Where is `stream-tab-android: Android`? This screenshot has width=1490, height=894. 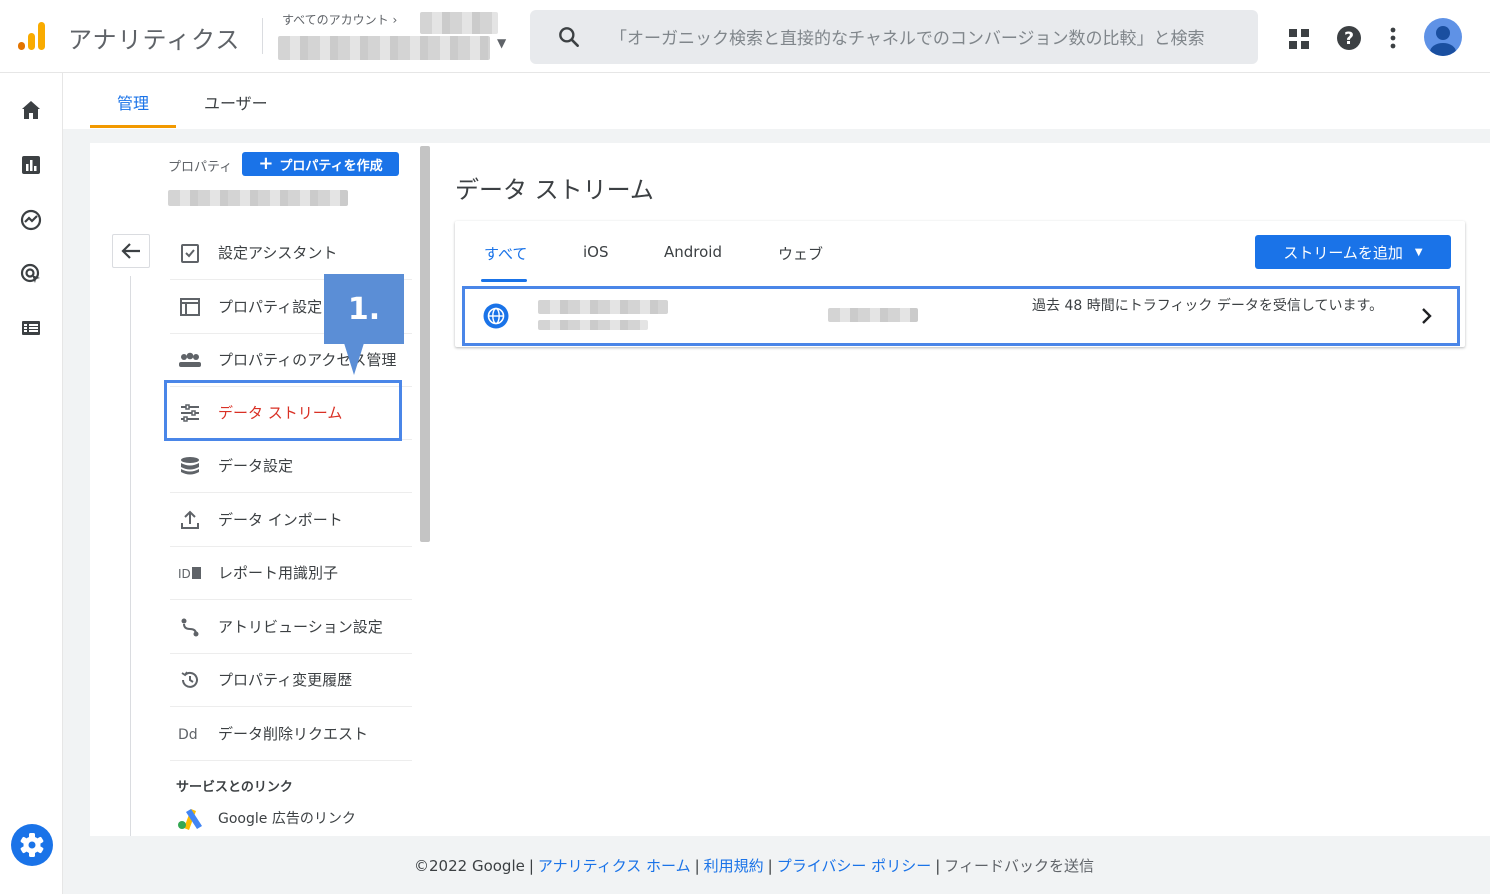 stream-tab-android: Android is located at coordinates (693, 252).